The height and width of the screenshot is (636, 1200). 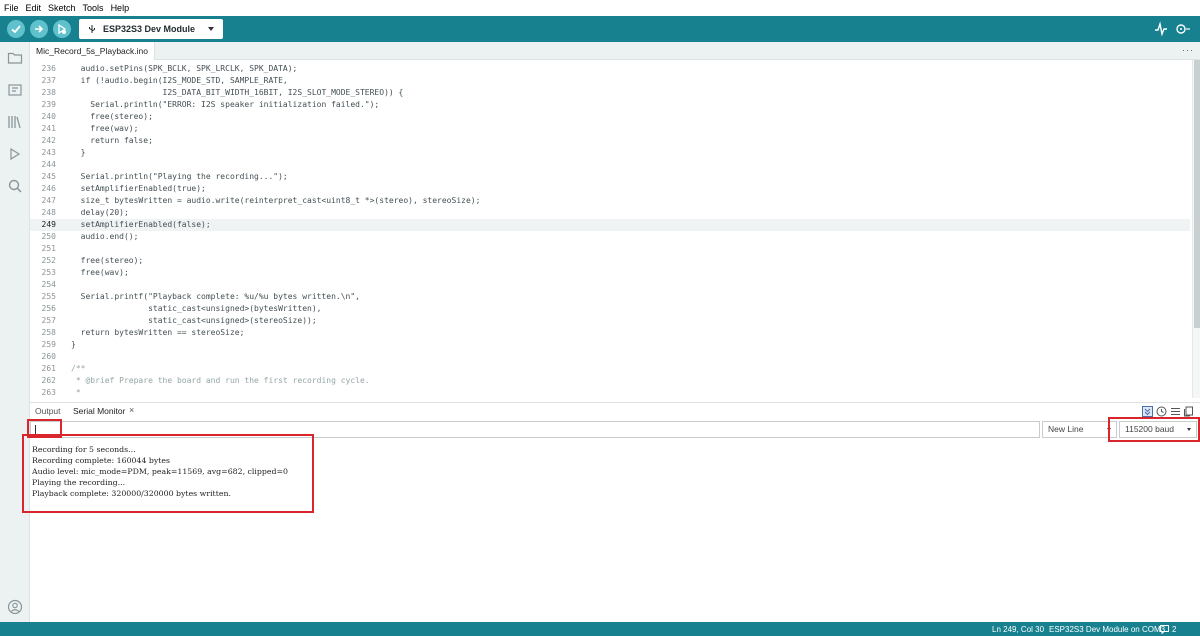 What do you see at coordinates (610, 369) in the screenshot?
I see `code-line: 261 /**` at bounding box center [610, 369].